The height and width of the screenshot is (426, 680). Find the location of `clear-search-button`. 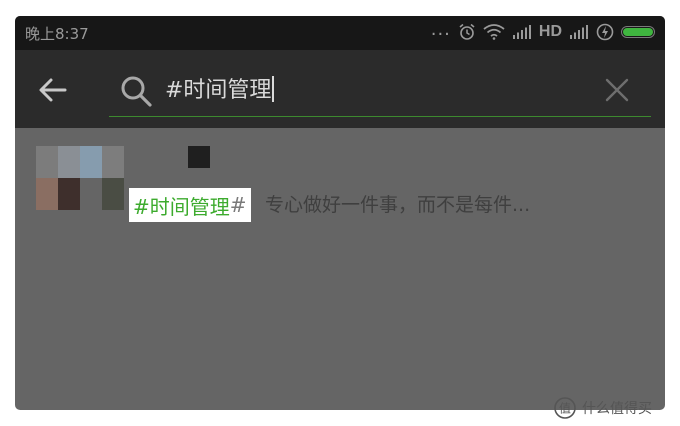

clear-search-button is located at coordinates (617, 90).